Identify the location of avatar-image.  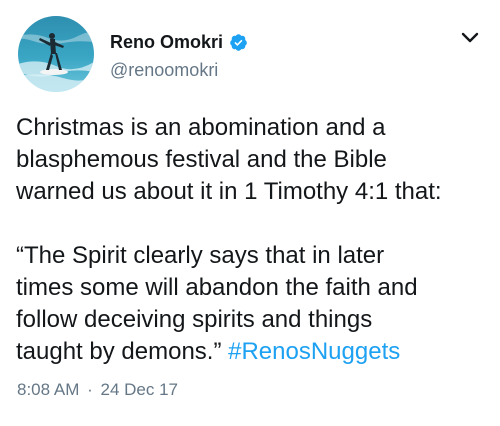
(56, 54).